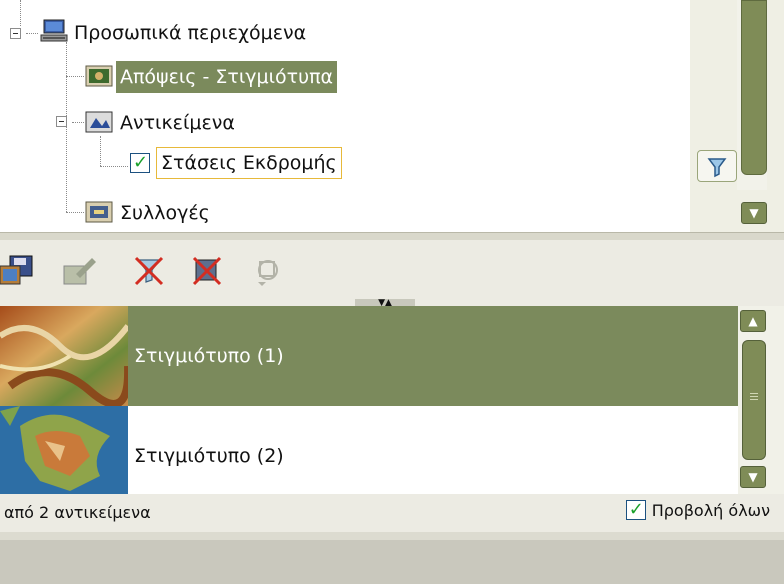 This screenshot has height=584, width=784. I want to click on filter-icon, so click(717, 168).